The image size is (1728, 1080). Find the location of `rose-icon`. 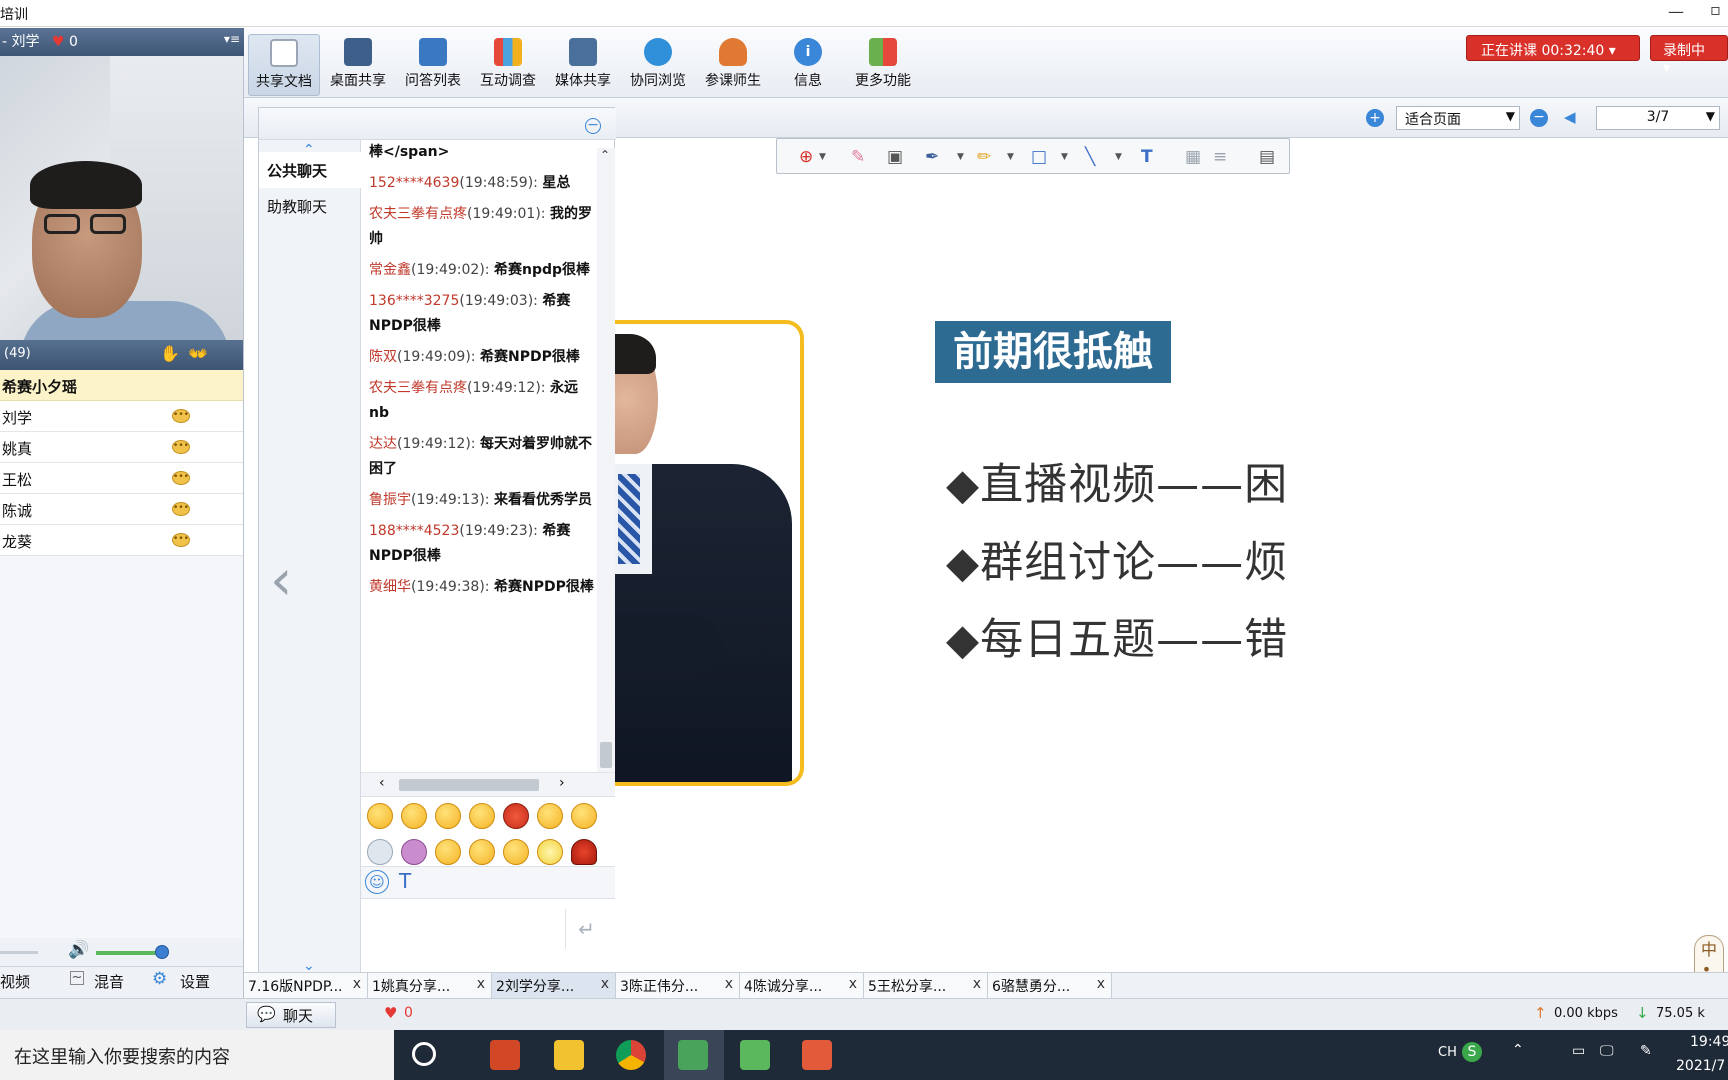

rose-icon is located at coordinates (584, 852).